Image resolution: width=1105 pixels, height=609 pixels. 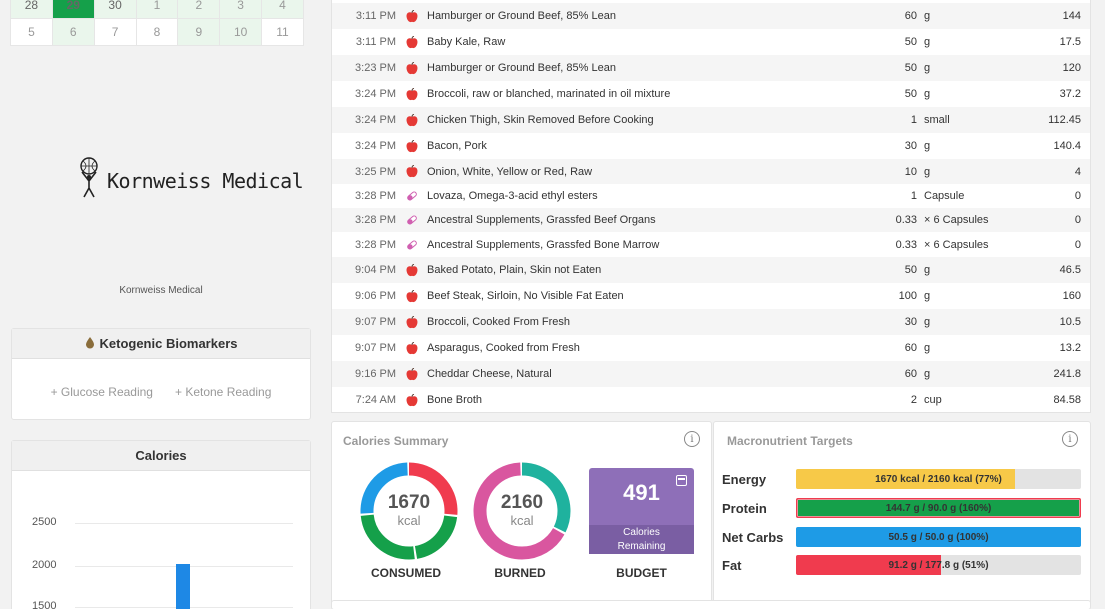 What do you see at coordinates (711, 604) in the screenshot?
I see `next-panel-edge` at bounding box center [711, 604].